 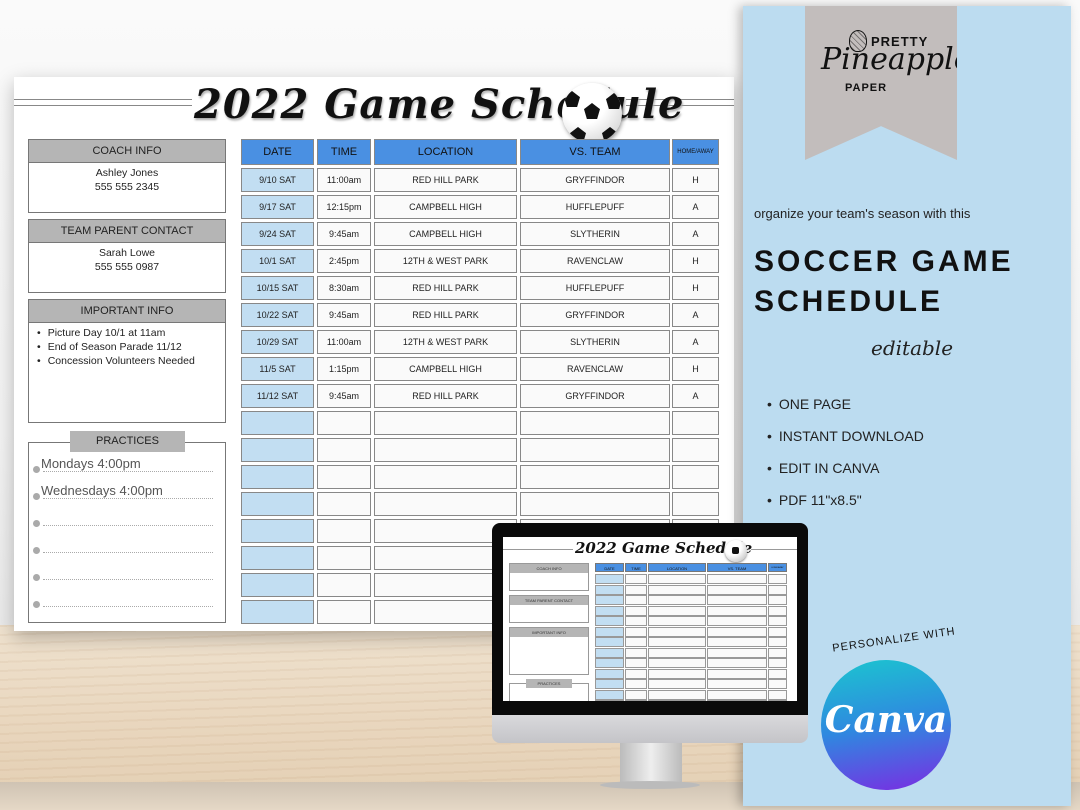 What do you see at coordinates (123, 491) in the screenshot?
I see `practice-line: Wednesdays 4:00pm` at bounding box center [123, 491].